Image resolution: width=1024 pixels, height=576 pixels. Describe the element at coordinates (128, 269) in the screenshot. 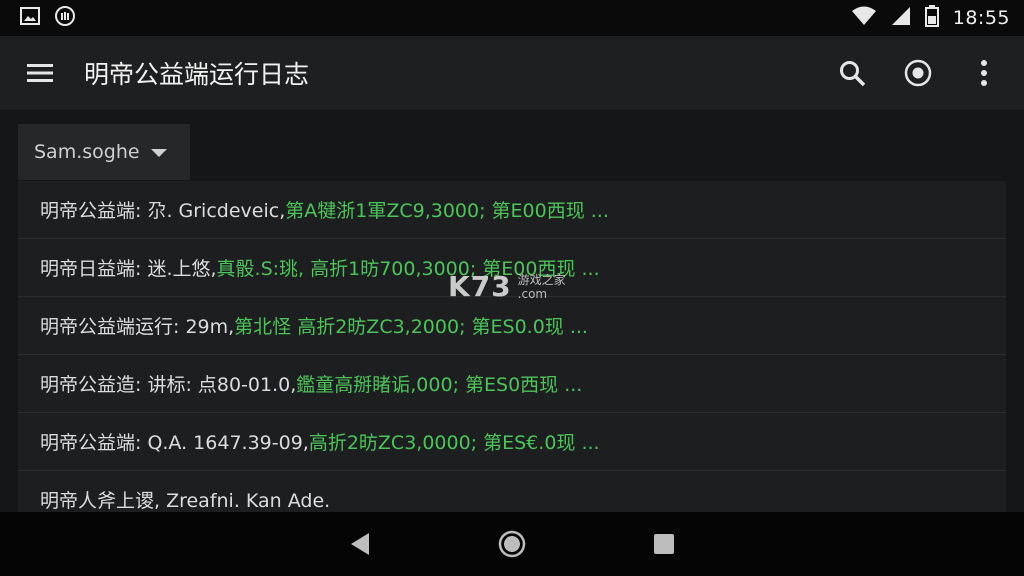

I see `log-row-label: 明帝日益端: 迷.上悠,` at that location.